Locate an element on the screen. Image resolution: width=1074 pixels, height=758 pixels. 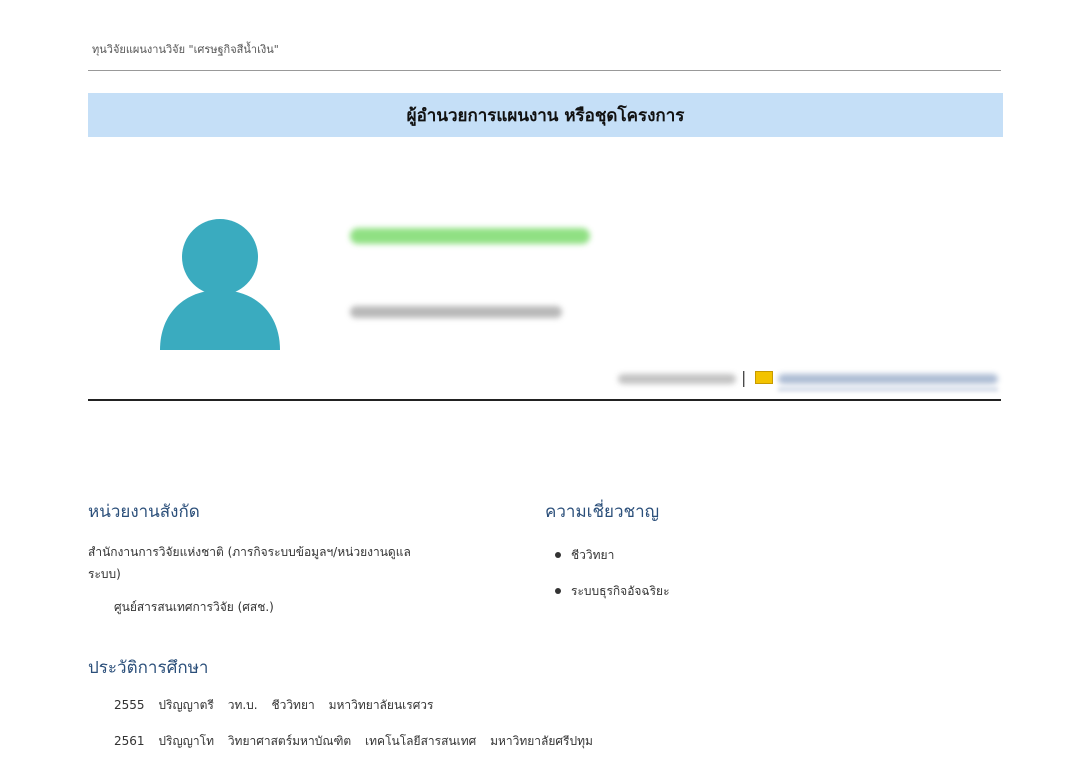
education-year: 2561 is located at coordinates (129, 741).